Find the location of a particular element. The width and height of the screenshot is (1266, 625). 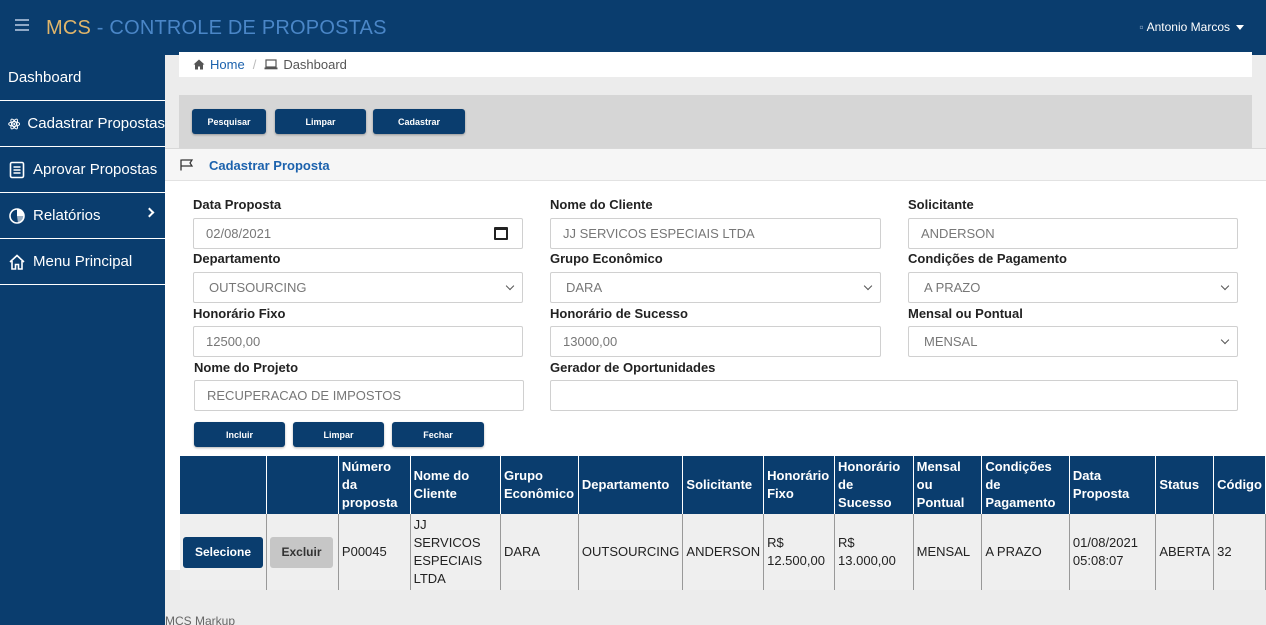

hon-fixo-value: 12500,00 is located at coordinates (233, 341).